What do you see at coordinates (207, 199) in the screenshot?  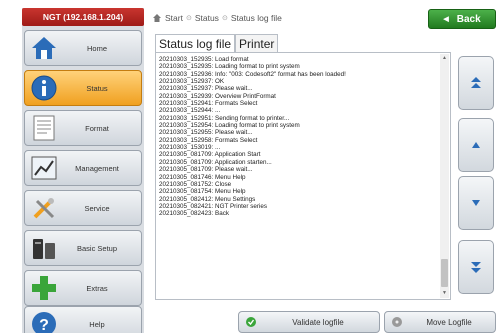 I see `log-line: 20210305_082412: Menu Settings` at bounding box center [207, 199].